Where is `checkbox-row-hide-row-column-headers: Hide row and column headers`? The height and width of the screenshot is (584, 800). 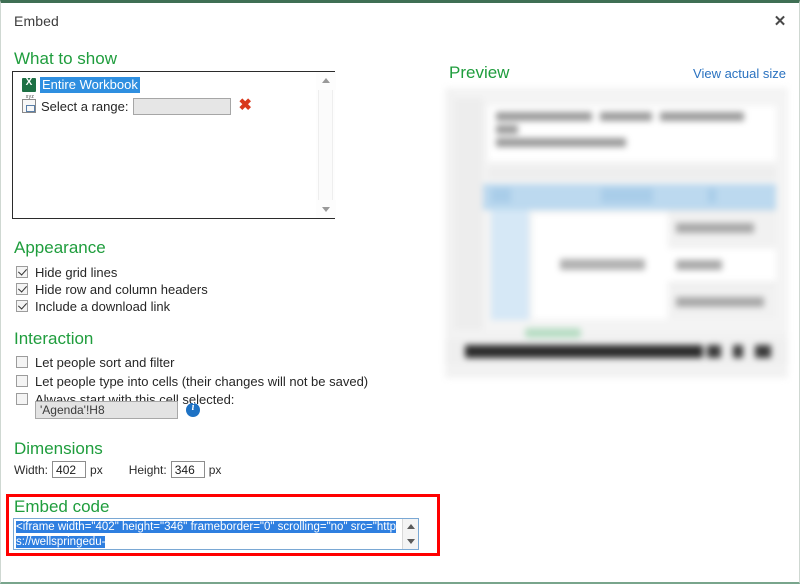 checkbox-row-hide-row-column-headers: Hide row and column headers is located at coordinates (112, 289).